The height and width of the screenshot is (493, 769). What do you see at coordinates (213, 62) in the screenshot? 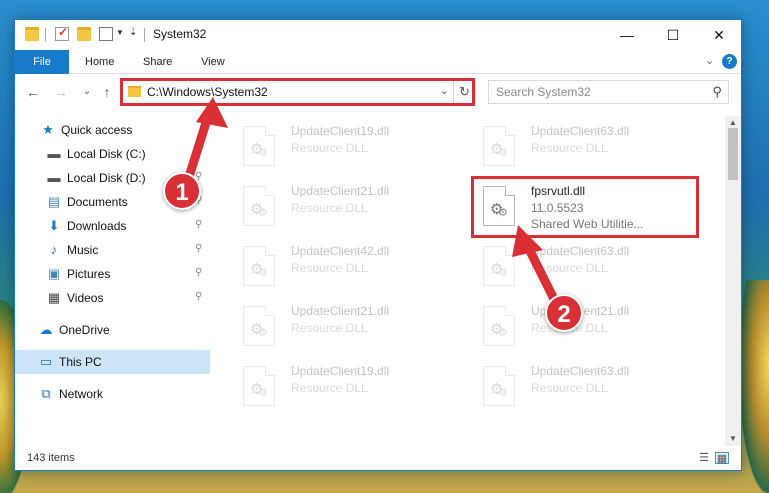
I see `tab-view: View` at bounding box center [213, 62].